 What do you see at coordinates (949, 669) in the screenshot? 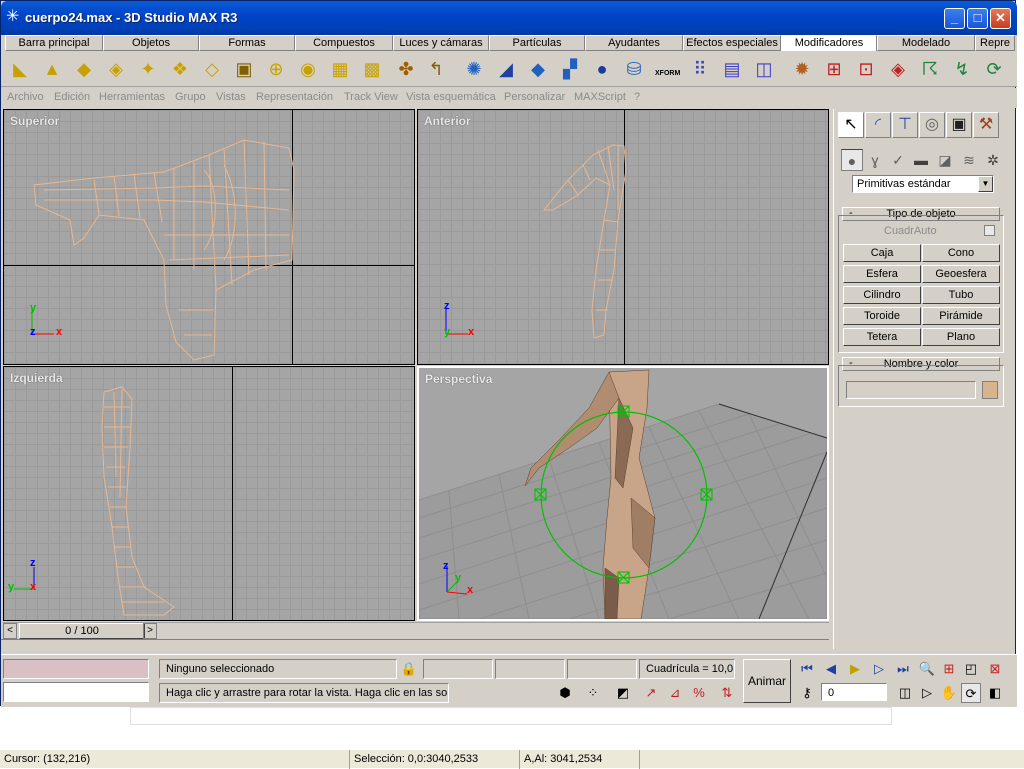
I see `zoom-all-icon: ⊞` at bounding box center [949, 669].